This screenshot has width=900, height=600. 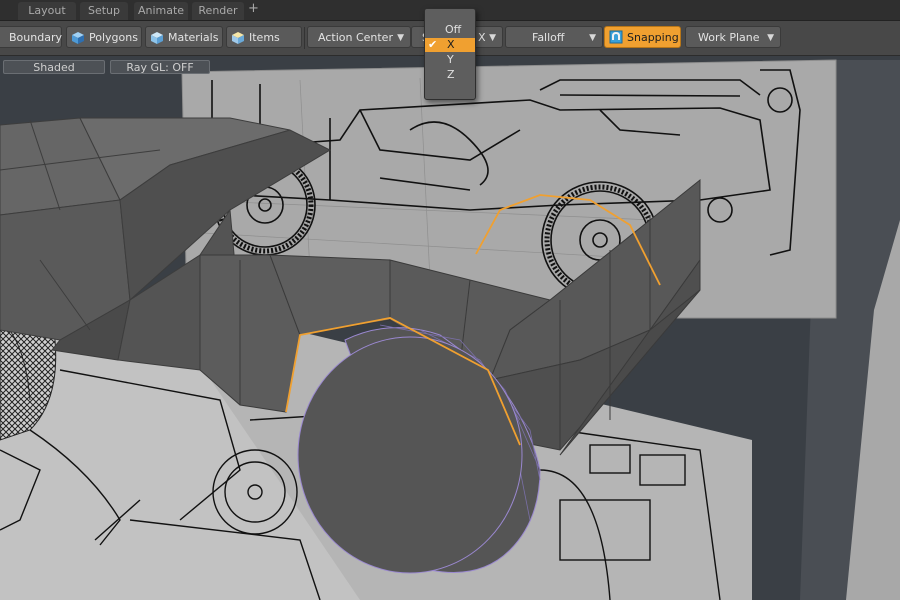 I want to click on raygl-toggle: Ray GL: OFF, so click(x=160, y=67).